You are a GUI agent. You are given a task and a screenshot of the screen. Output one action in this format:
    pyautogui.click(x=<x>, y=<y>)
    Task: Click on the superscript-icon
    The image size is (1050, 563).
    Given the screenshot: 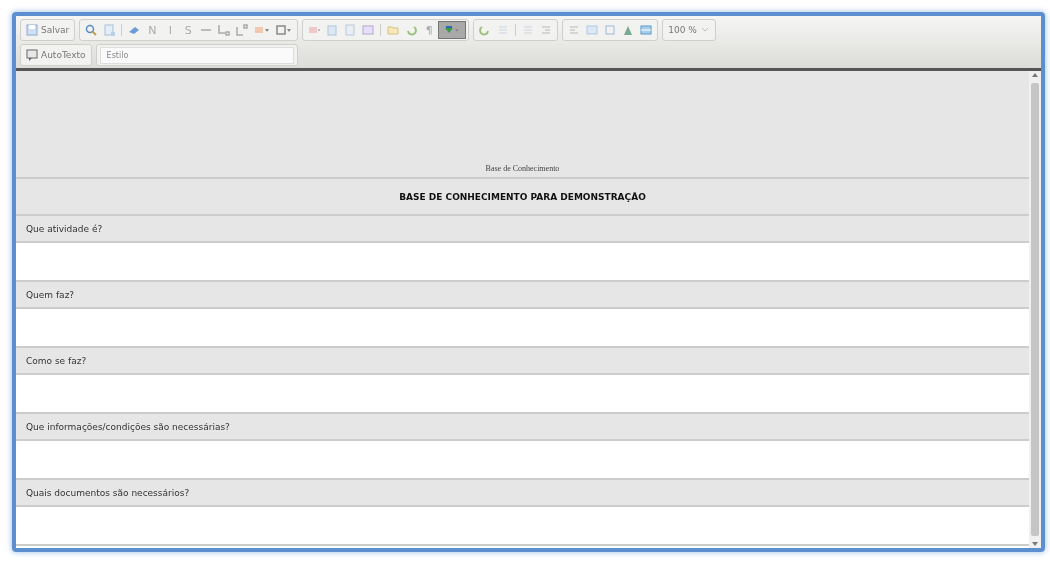 What is the action you would take?
    pyautogui.click(x=242, y=30)
    